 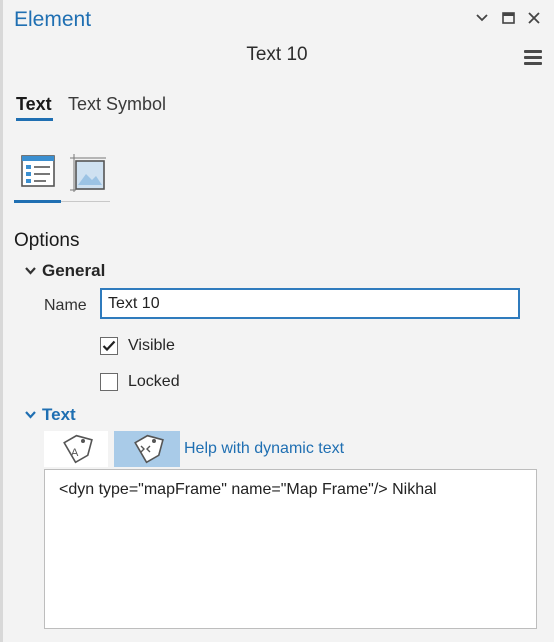 I want to click on pane-left-edge, so click(x=1, y=321).